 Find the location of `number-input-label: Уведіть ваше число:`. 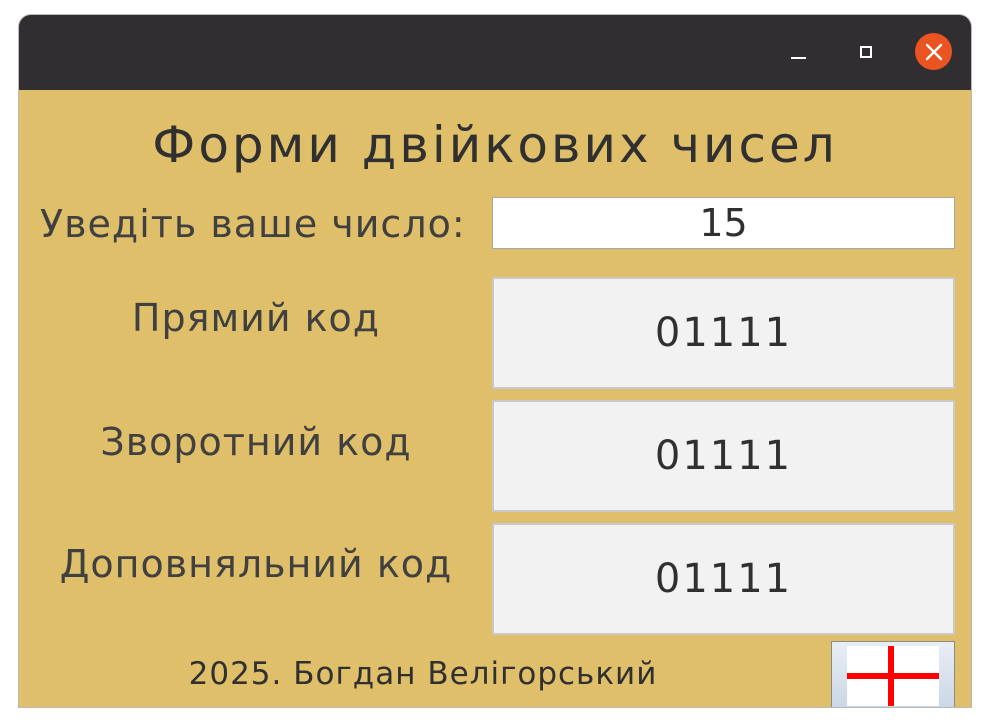

number-input-label: Уведіть ваше число: is located at coordinates (253, 224).